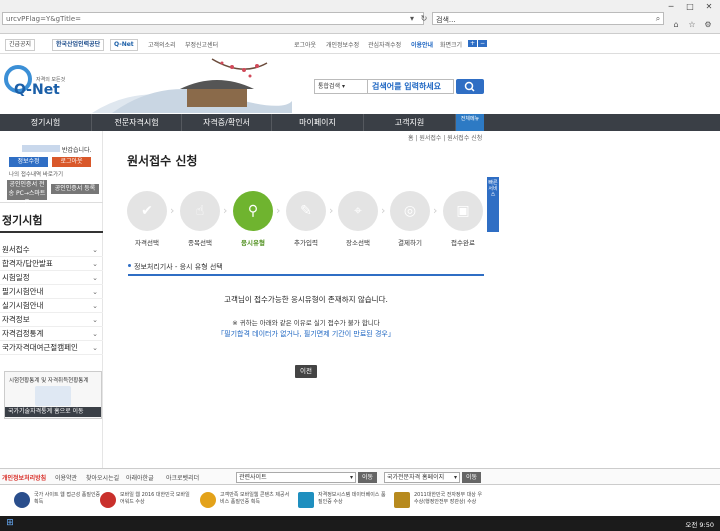 Image resolution: width=720 pixels, height=531 pixels. What do you see at coordinates (213, 18) in the screenshot?
I see `address-bar: urcvPFlag=Y&gTitle=` at bounding box center [213, 18].